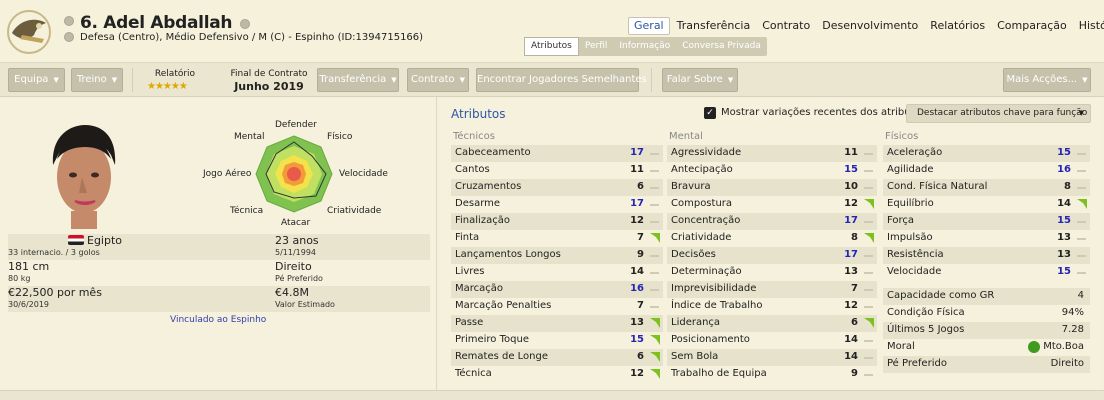 This screenshot has height=400, width=1104. What do you see at coordinates (97, 80) in the screenshot?
I see `treino-button: Treino ▼` at bounding box center [97, 80].